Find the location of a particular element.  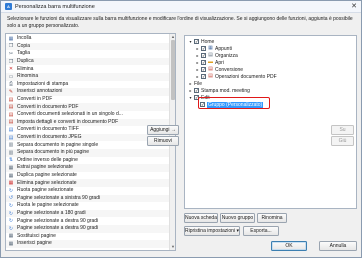

command-label: Converti in documento PDF is located at coordinates (48, 106).